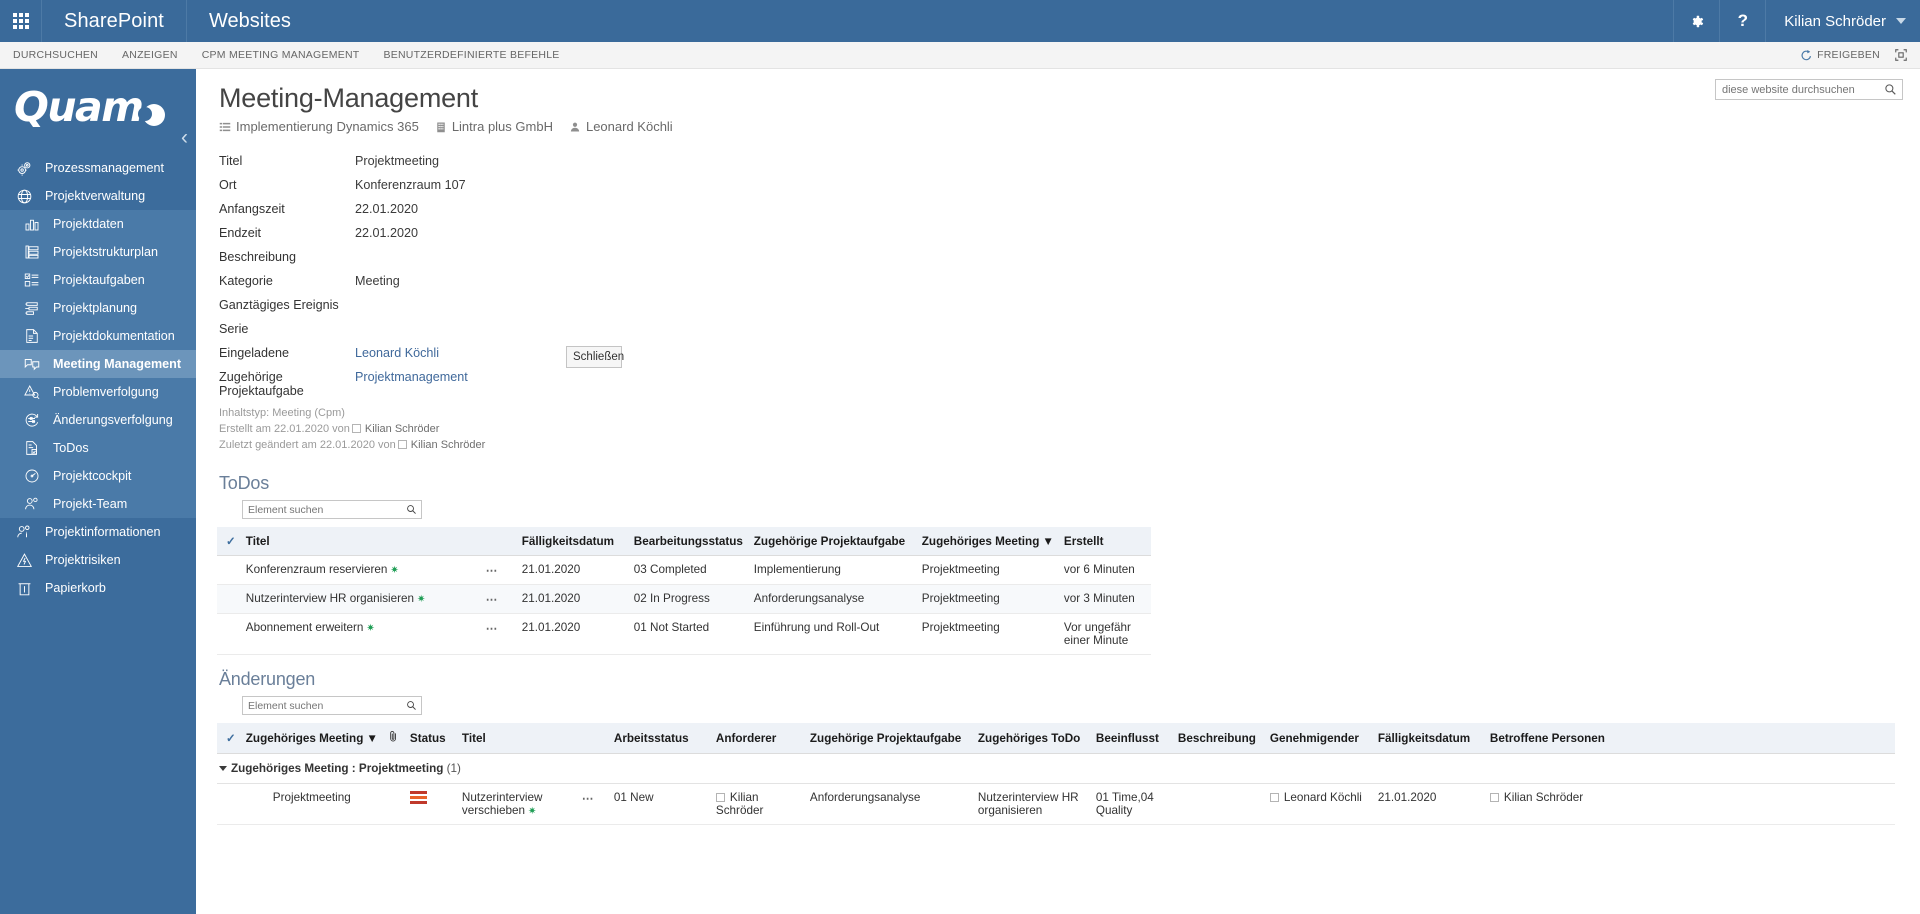 Image resolution: width=1920 pixels, height=914 pixels. I want to click on group-header-cell: Zugehöriges Meeting : Projektmeeting (1), so click(1056, 769).